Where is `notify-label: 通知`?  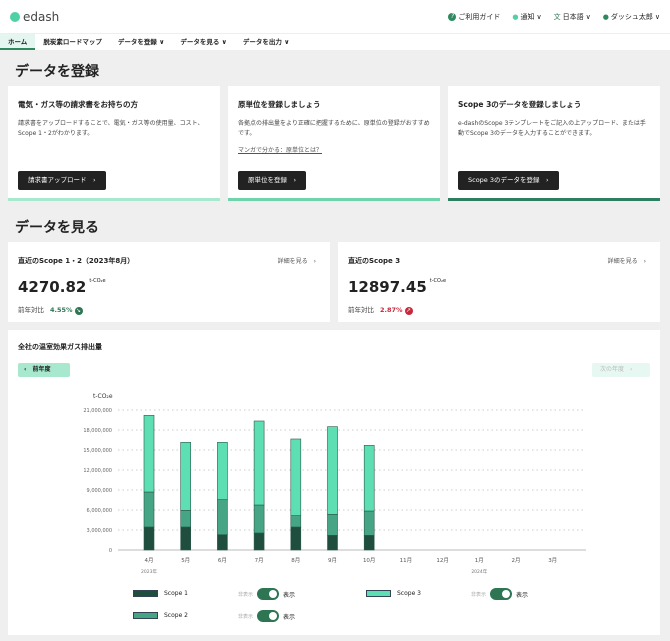
notify-label: 通知 is located at coordinates (527, 16).